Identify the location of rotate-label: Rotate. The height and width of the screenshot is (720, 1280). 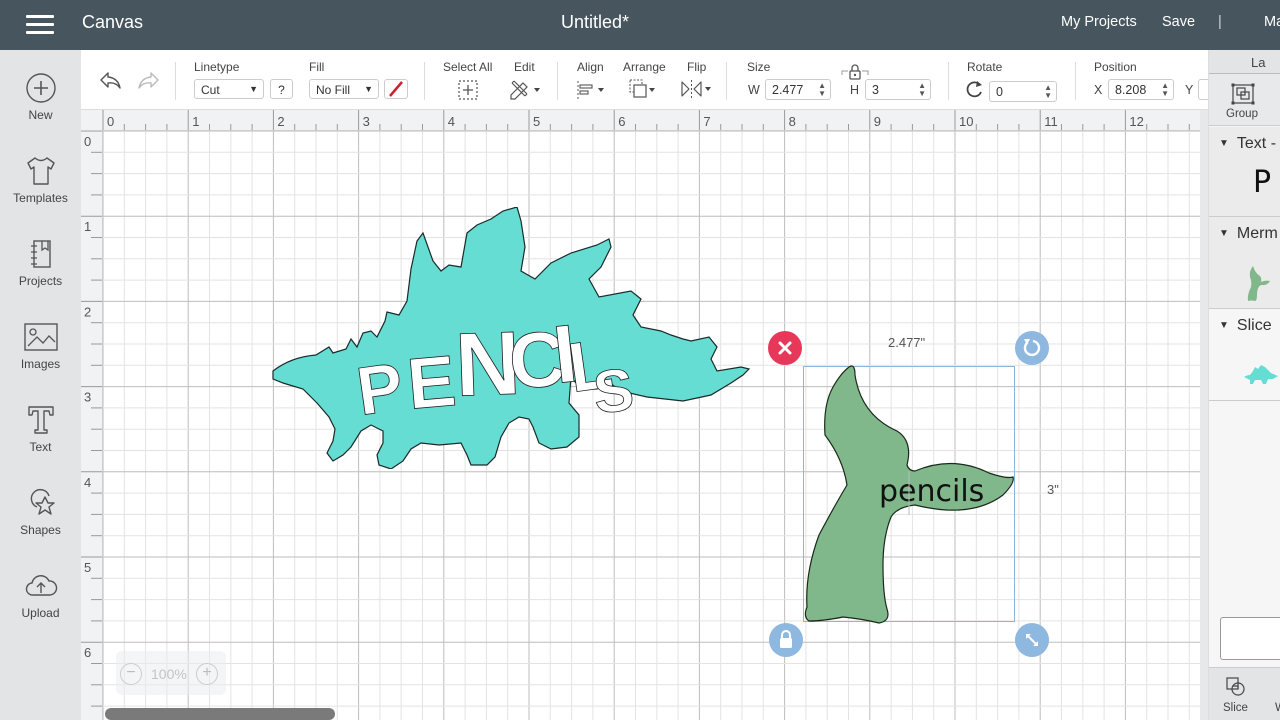
(985, 67).